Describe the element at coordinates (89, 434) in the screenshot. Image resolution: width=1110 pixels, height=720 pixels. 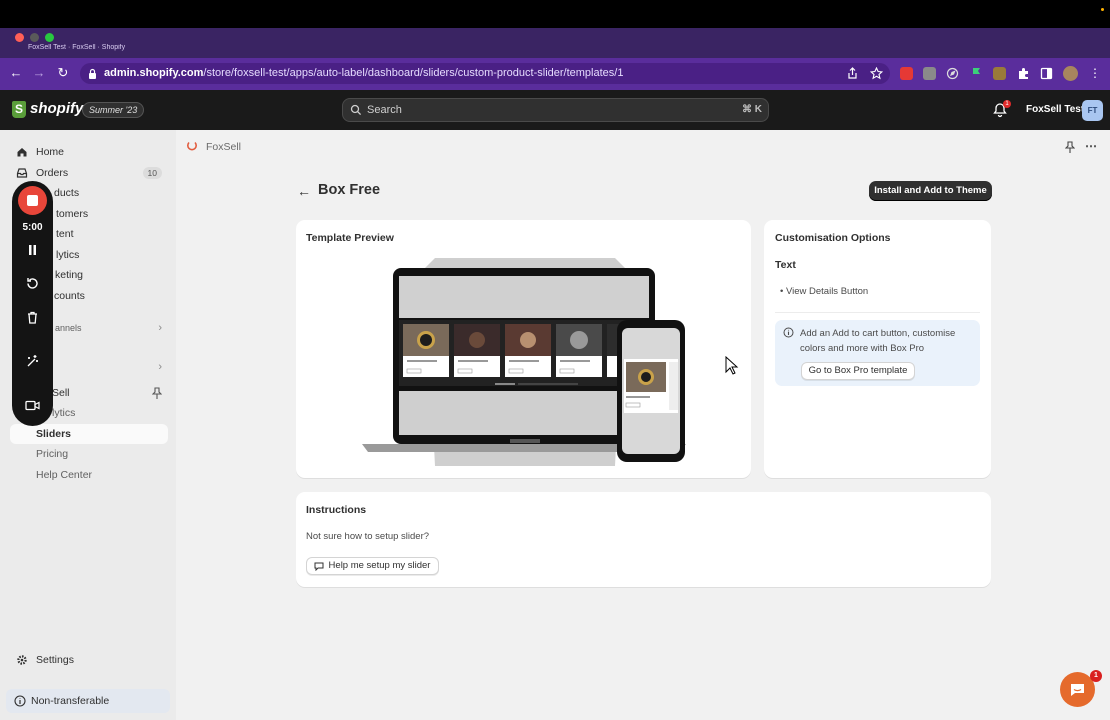
I see `sidebar-item-sliders: Sliders` at that location.